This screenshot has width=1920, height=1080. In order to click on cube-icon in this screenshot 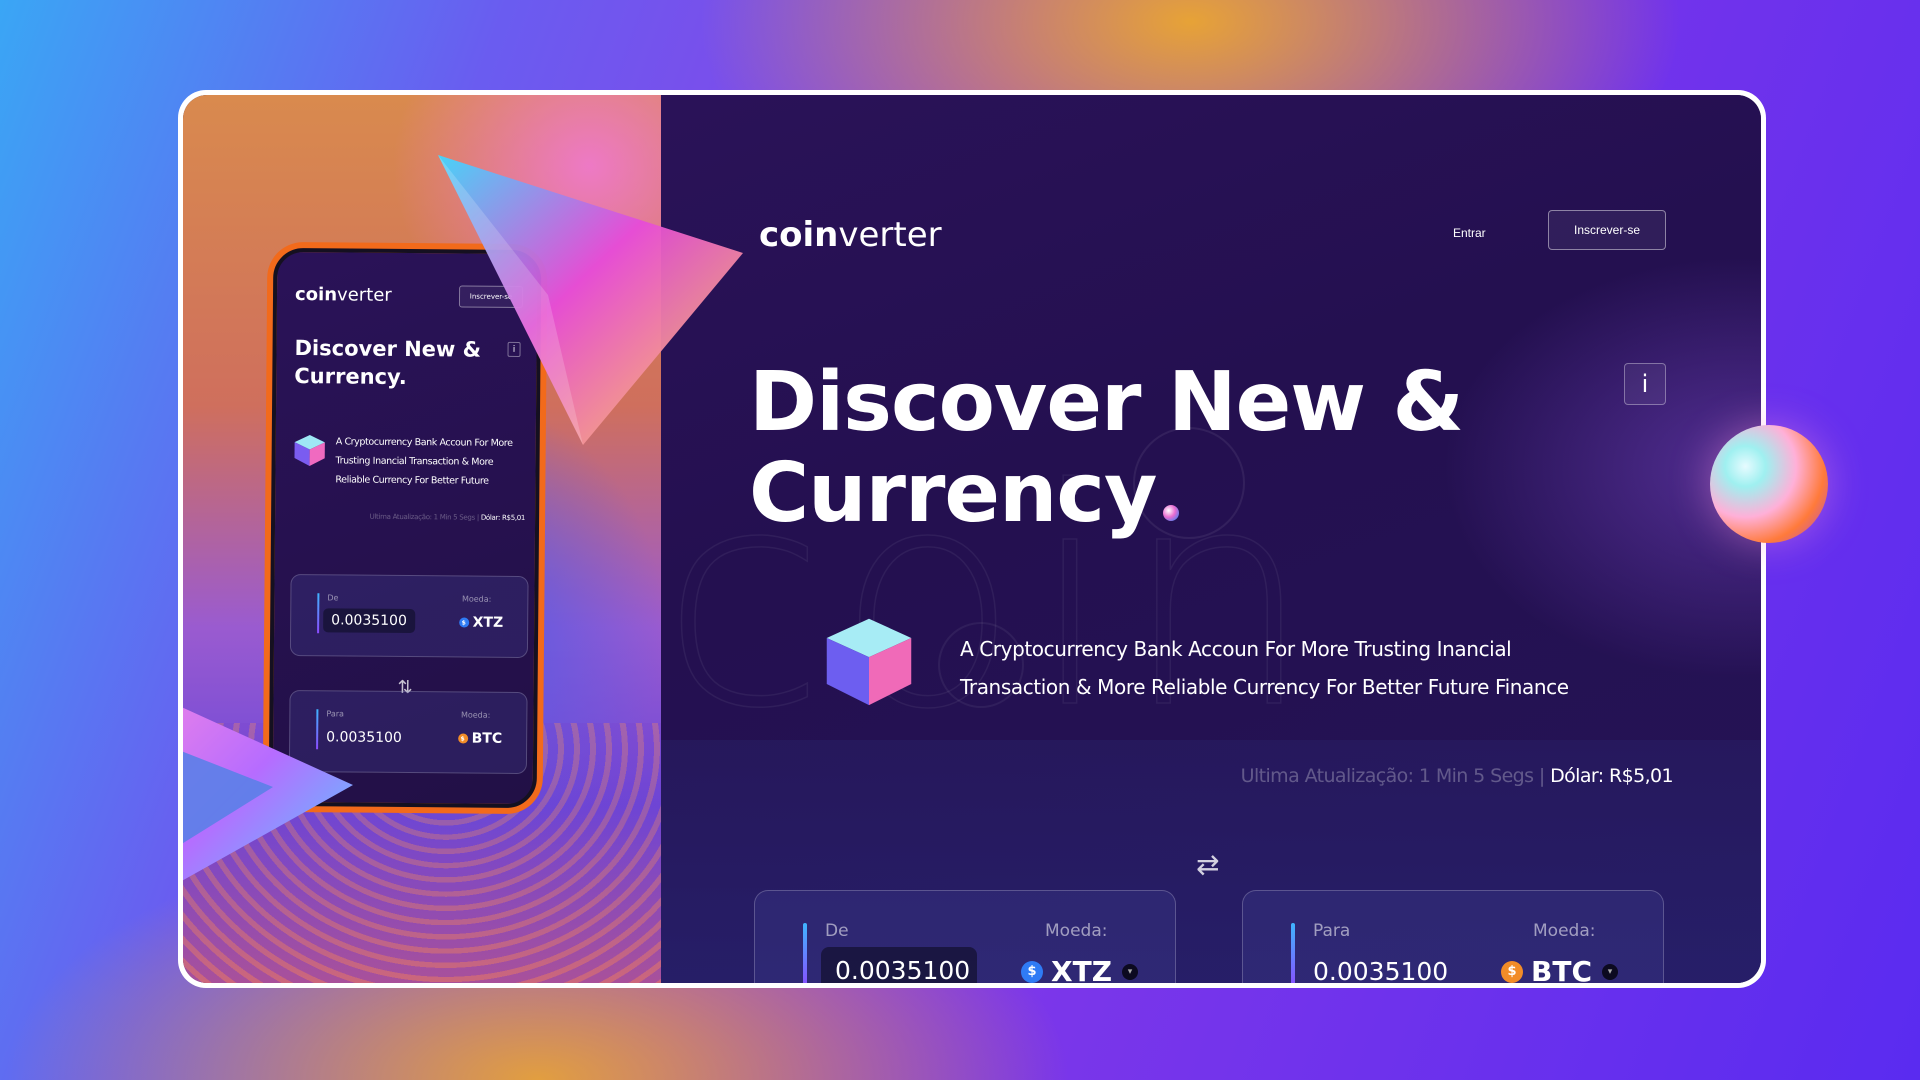, I will do `click(869, 662)`.